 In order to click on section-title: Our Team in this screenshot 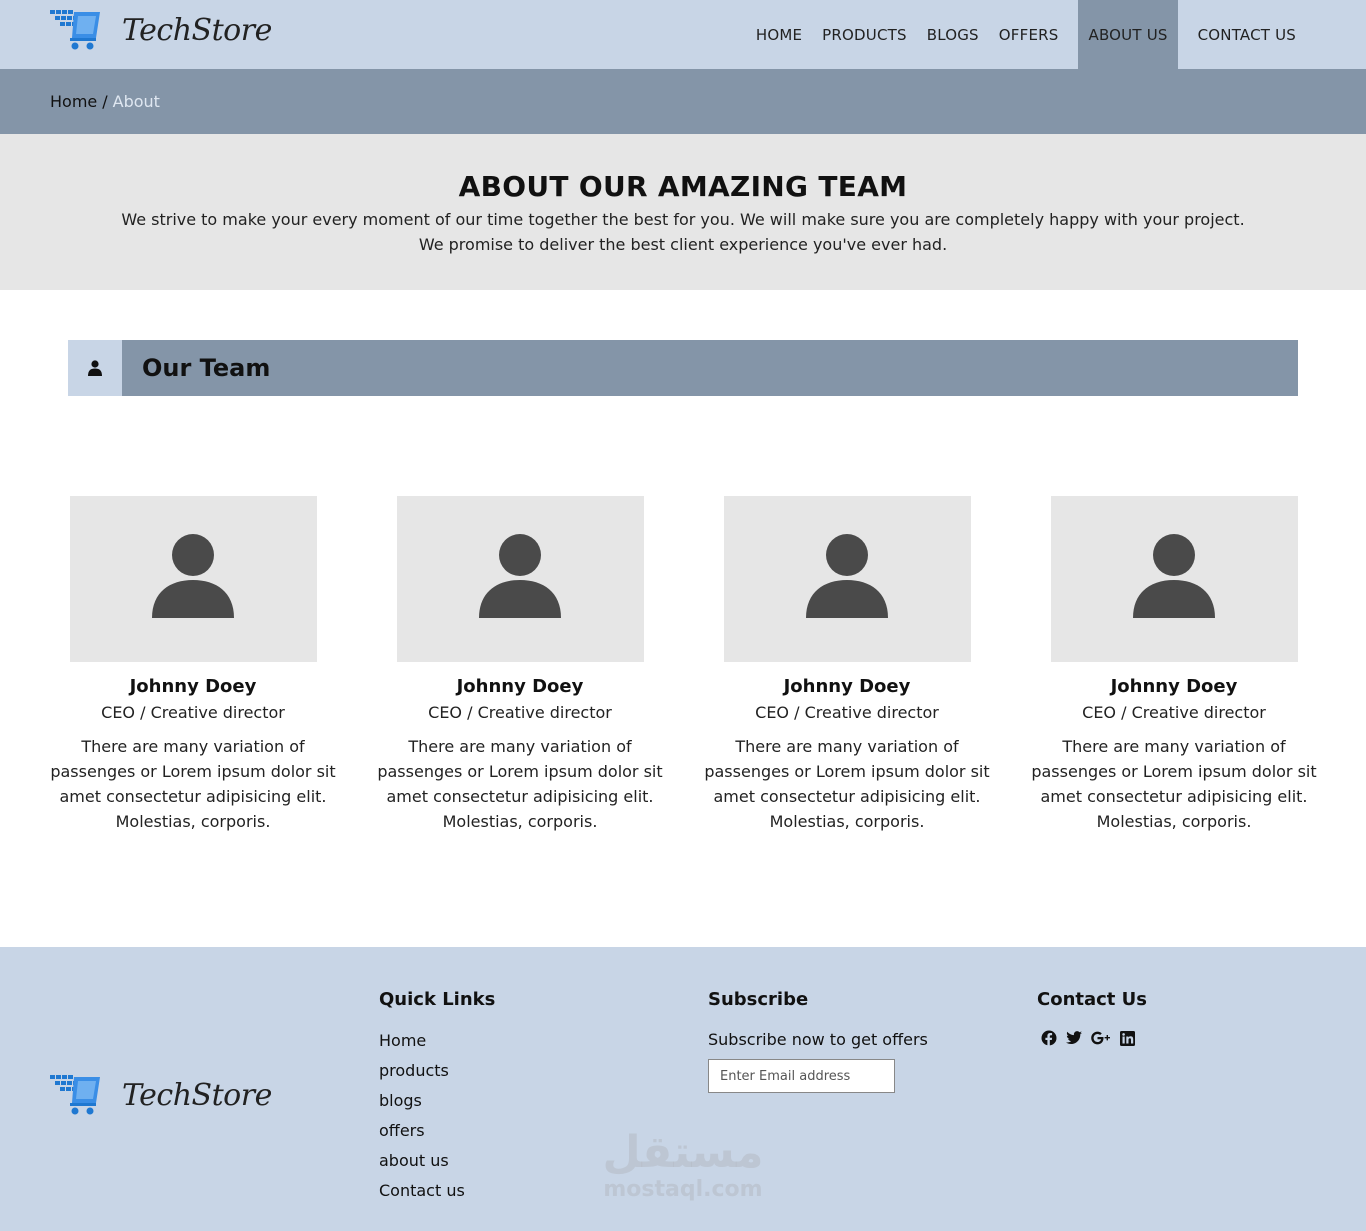, I will do `click(206, 368)`.